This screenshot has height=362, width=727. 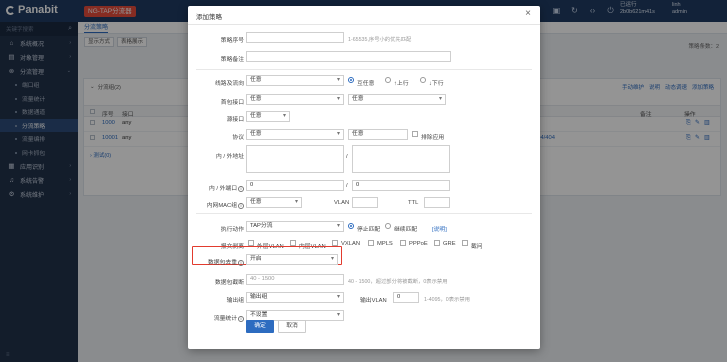 What do you see at coordinates (295, 185) in the screenshot?
I see `inner-port-input: 0` at bounding box center [295, 185].